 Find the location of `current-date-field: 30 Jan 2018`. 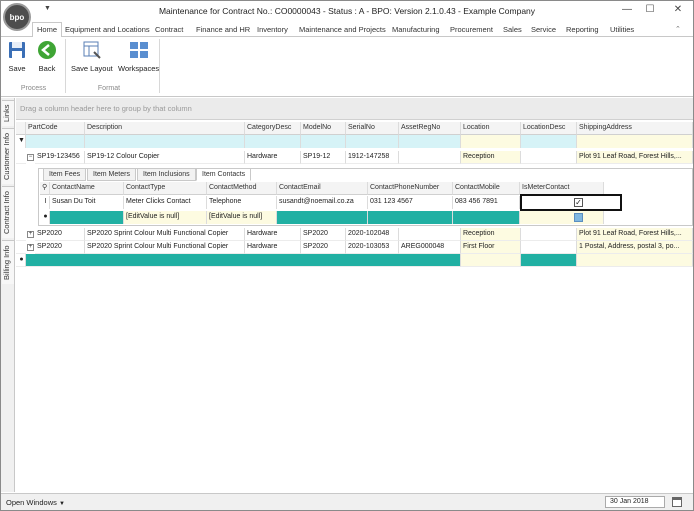

current-date-field: 30 Jan 2018 is located at coordinates (635, 502).